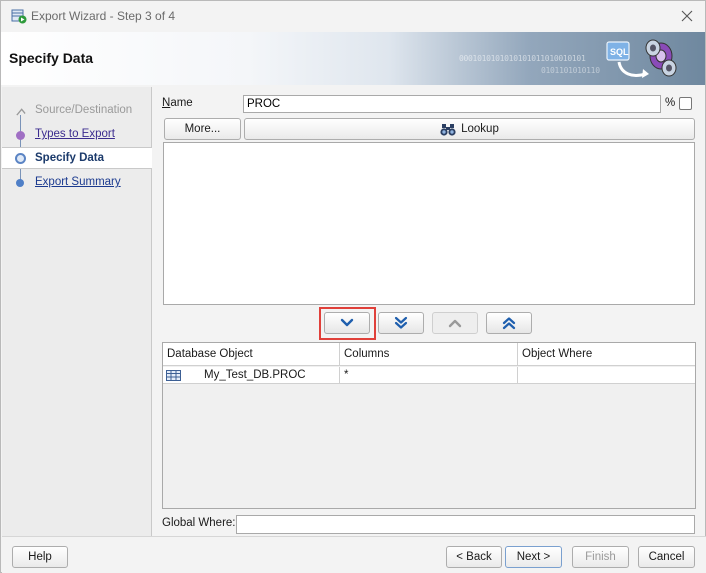  I want to click on table-row: My_Test_DB.PROC *, so click(429, 375).